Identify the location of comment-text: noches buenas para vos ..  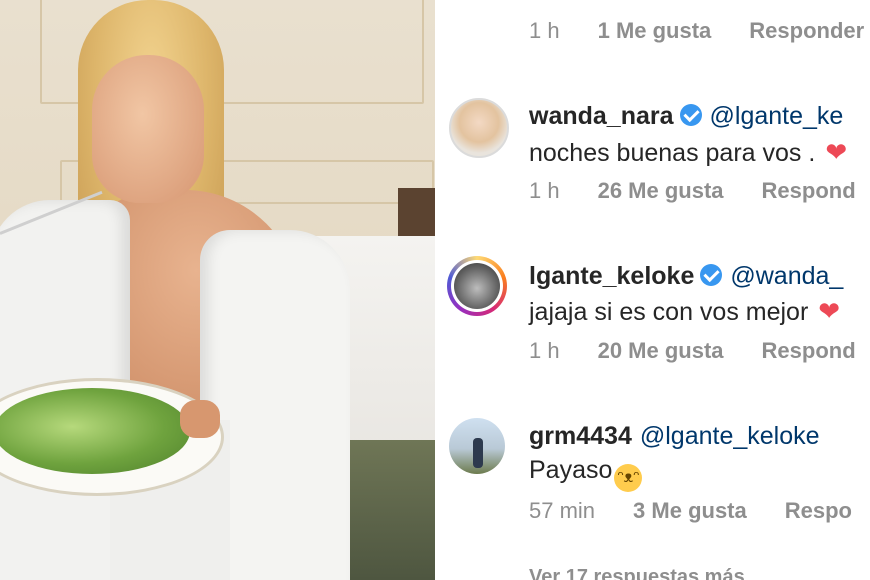
(672, 153).